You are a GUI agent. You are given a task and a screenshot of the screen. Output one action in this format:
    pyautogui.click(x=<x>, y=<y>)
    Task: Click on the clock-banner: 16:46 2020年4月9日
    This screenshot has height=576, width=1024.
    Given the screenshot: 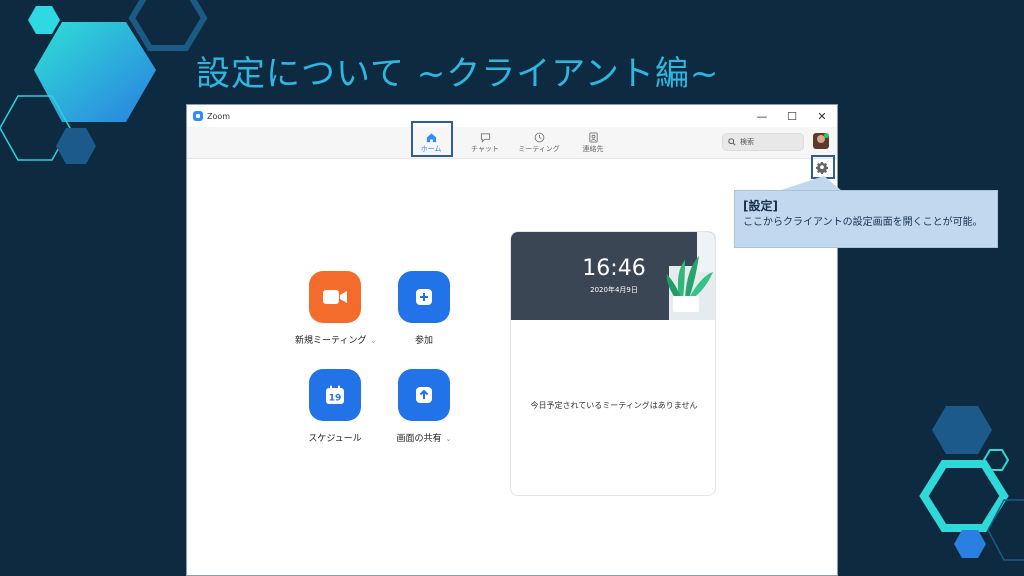 What is the action you would take?
    pyautogui.click(x=613, y=276)
    